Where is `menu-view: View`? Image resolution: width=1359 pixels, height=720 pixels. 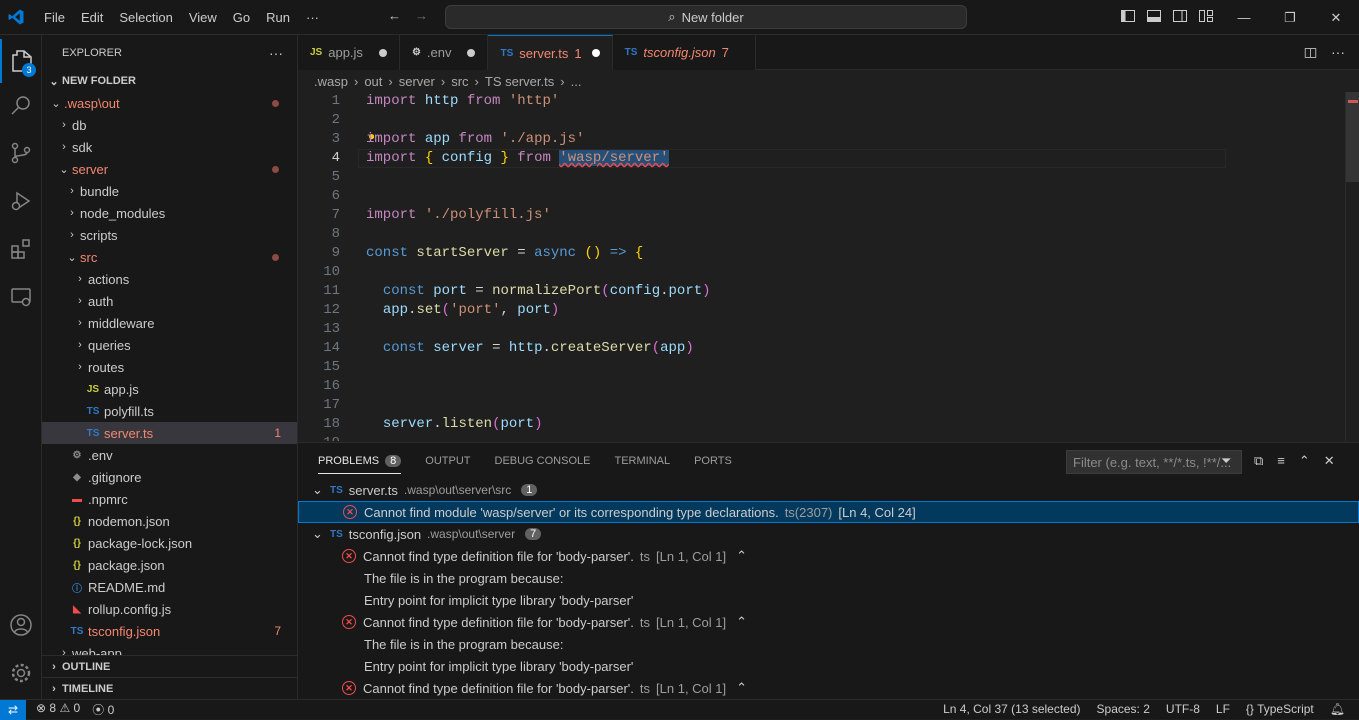 menu-view: View is located at coordinates (203, 17).